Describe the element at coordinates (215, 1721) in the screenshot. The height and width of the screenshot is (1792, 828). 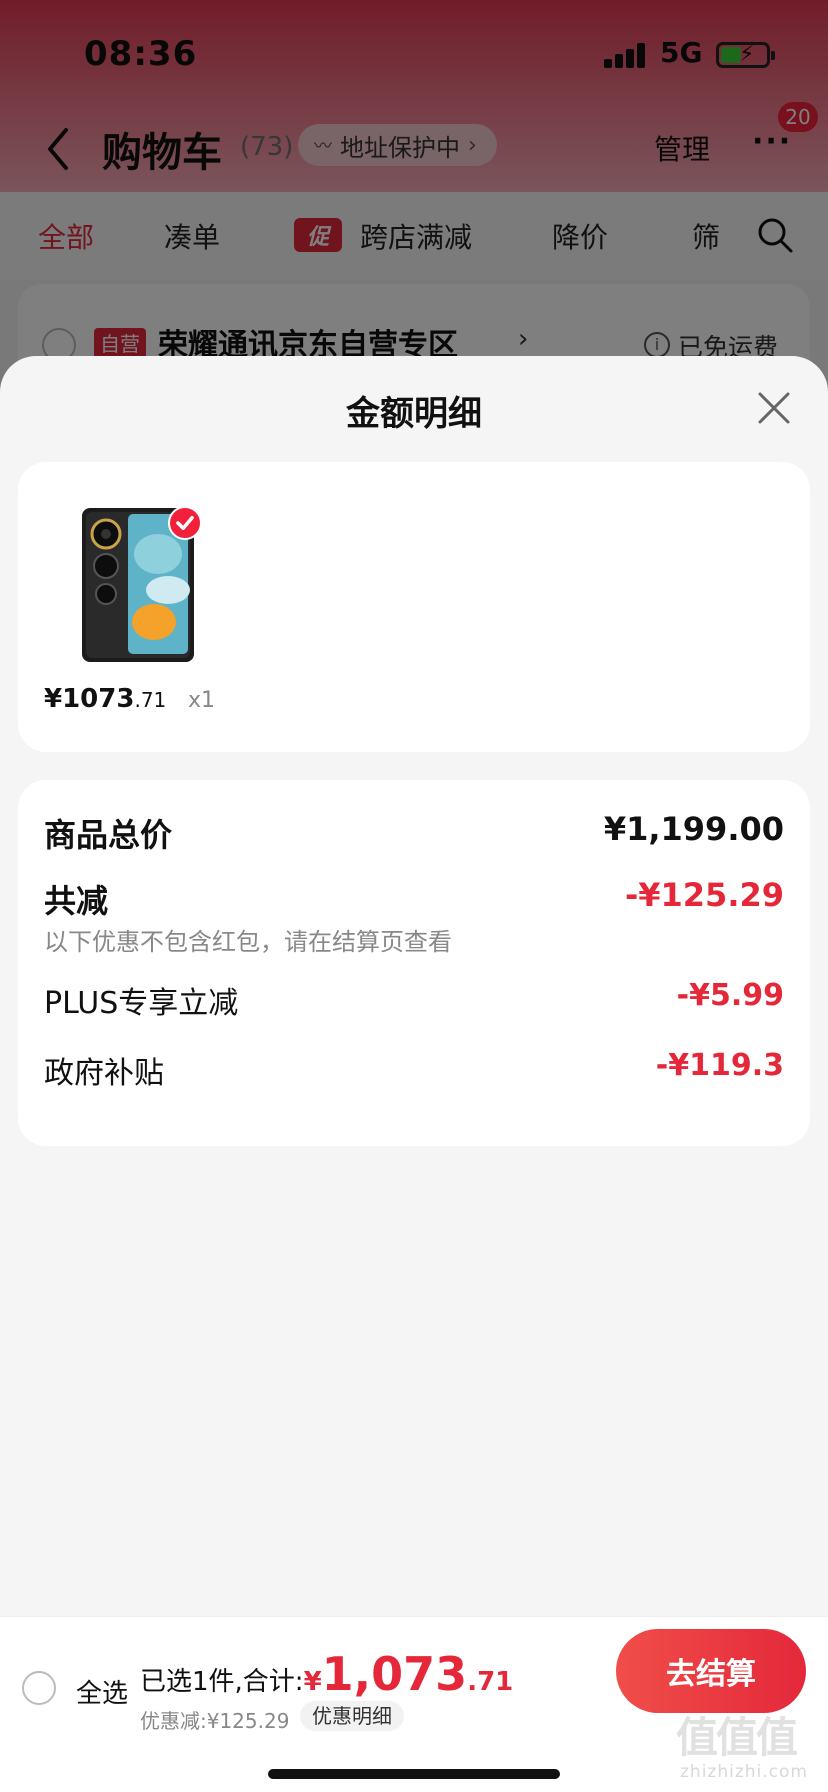
I see `discount-amount: 优惠减:¥125.29` at that location.